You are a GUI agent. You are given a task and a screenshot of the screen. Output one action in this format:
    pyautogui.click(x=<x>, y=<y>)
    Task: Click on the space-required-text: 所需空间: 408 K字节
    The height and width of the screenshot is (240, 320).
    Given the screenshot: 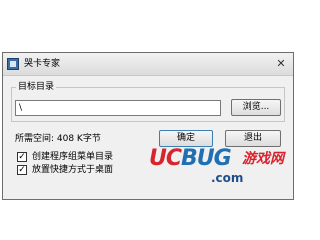 What is the action you would take?
    pyautogui.click(x=58, y=139)
    